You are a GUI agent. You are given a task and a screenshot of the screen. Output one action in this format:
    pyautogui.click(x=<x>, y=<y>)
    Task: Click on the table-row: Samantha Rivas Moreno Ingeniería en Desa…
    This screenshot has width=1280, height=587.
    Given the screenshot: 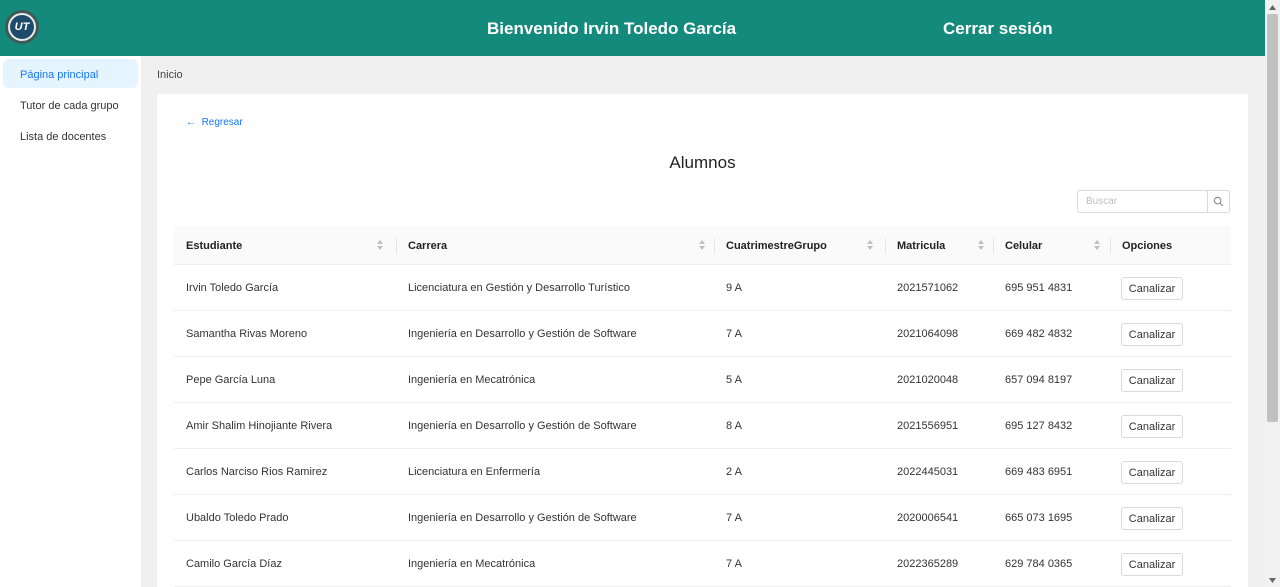 What is the action you would take?
    pyautogui.click(x=702, y=334)
    